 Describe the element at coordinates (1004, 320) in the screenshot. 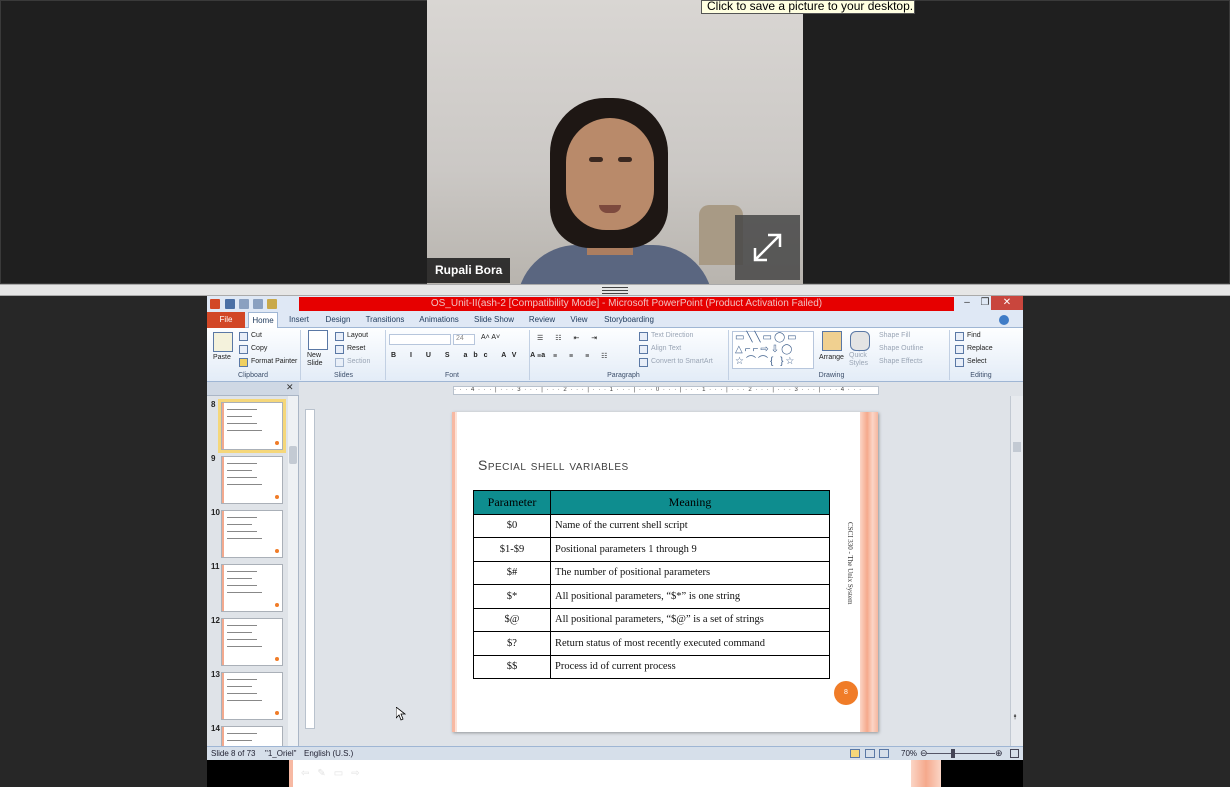

I see `help-icon` at that location.